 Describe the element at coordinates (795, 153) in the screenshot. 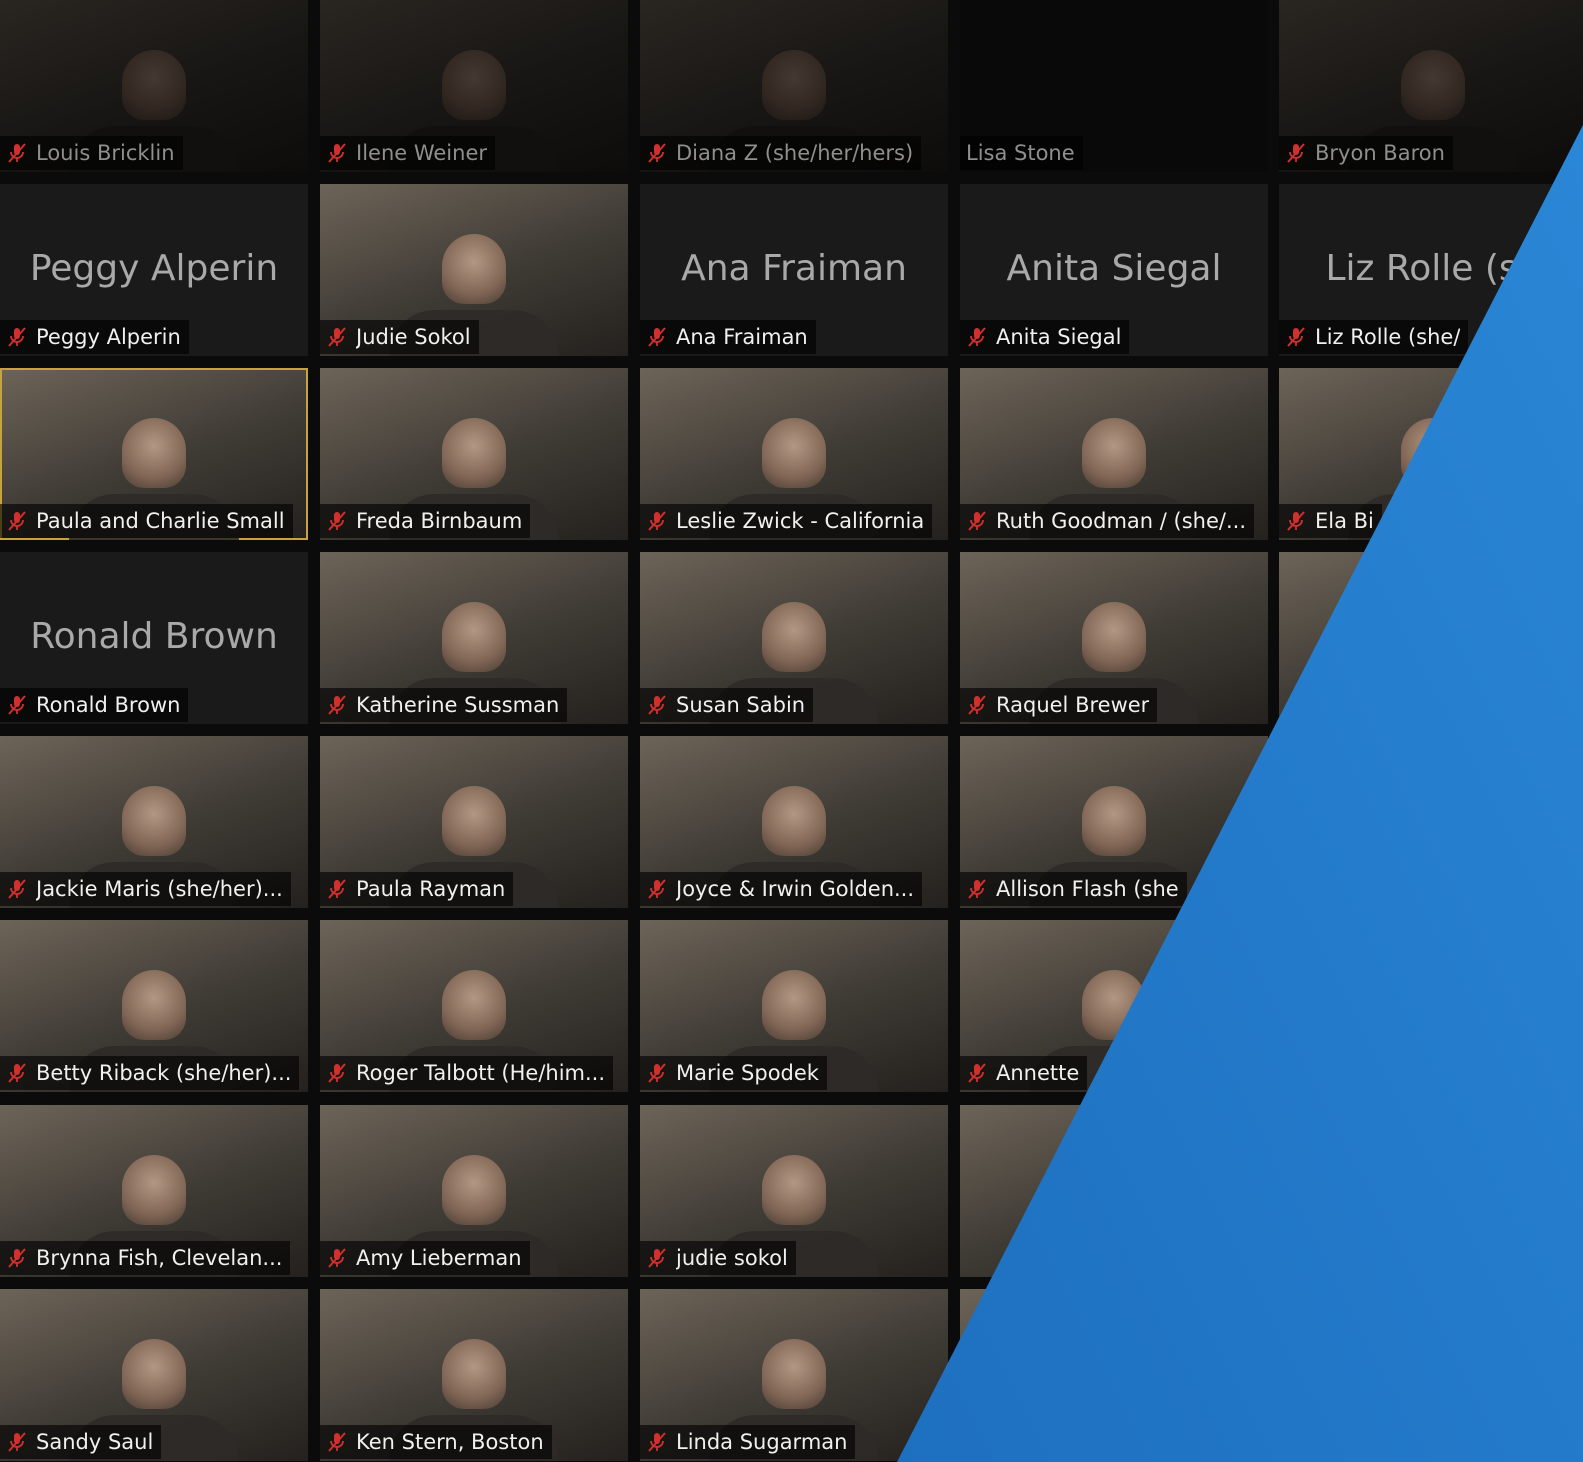

I see `participant-name: Diana Z (she/her/hers)` at that location.